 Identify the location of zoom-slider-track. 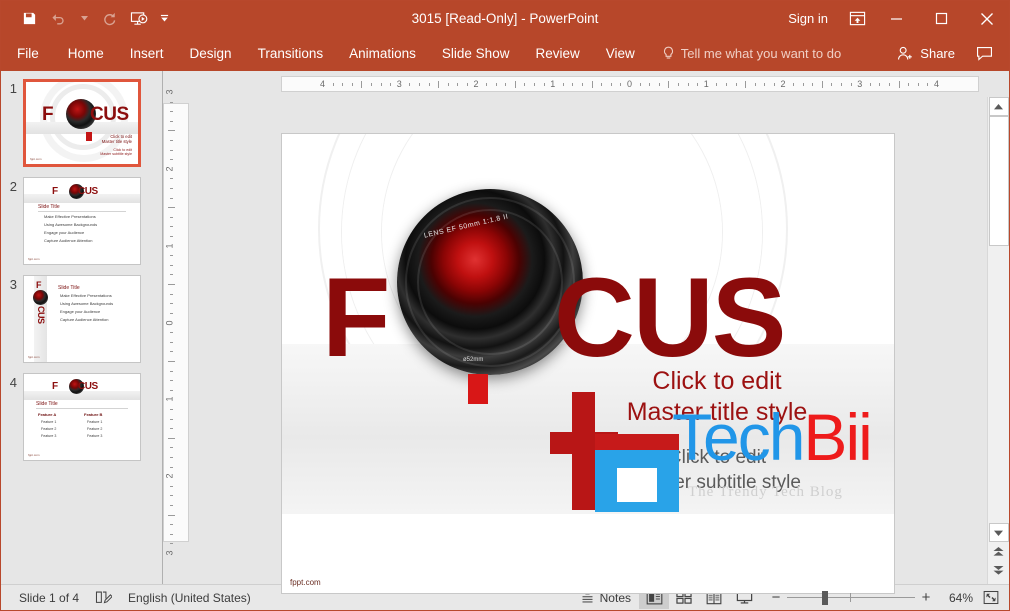
(851, 597).